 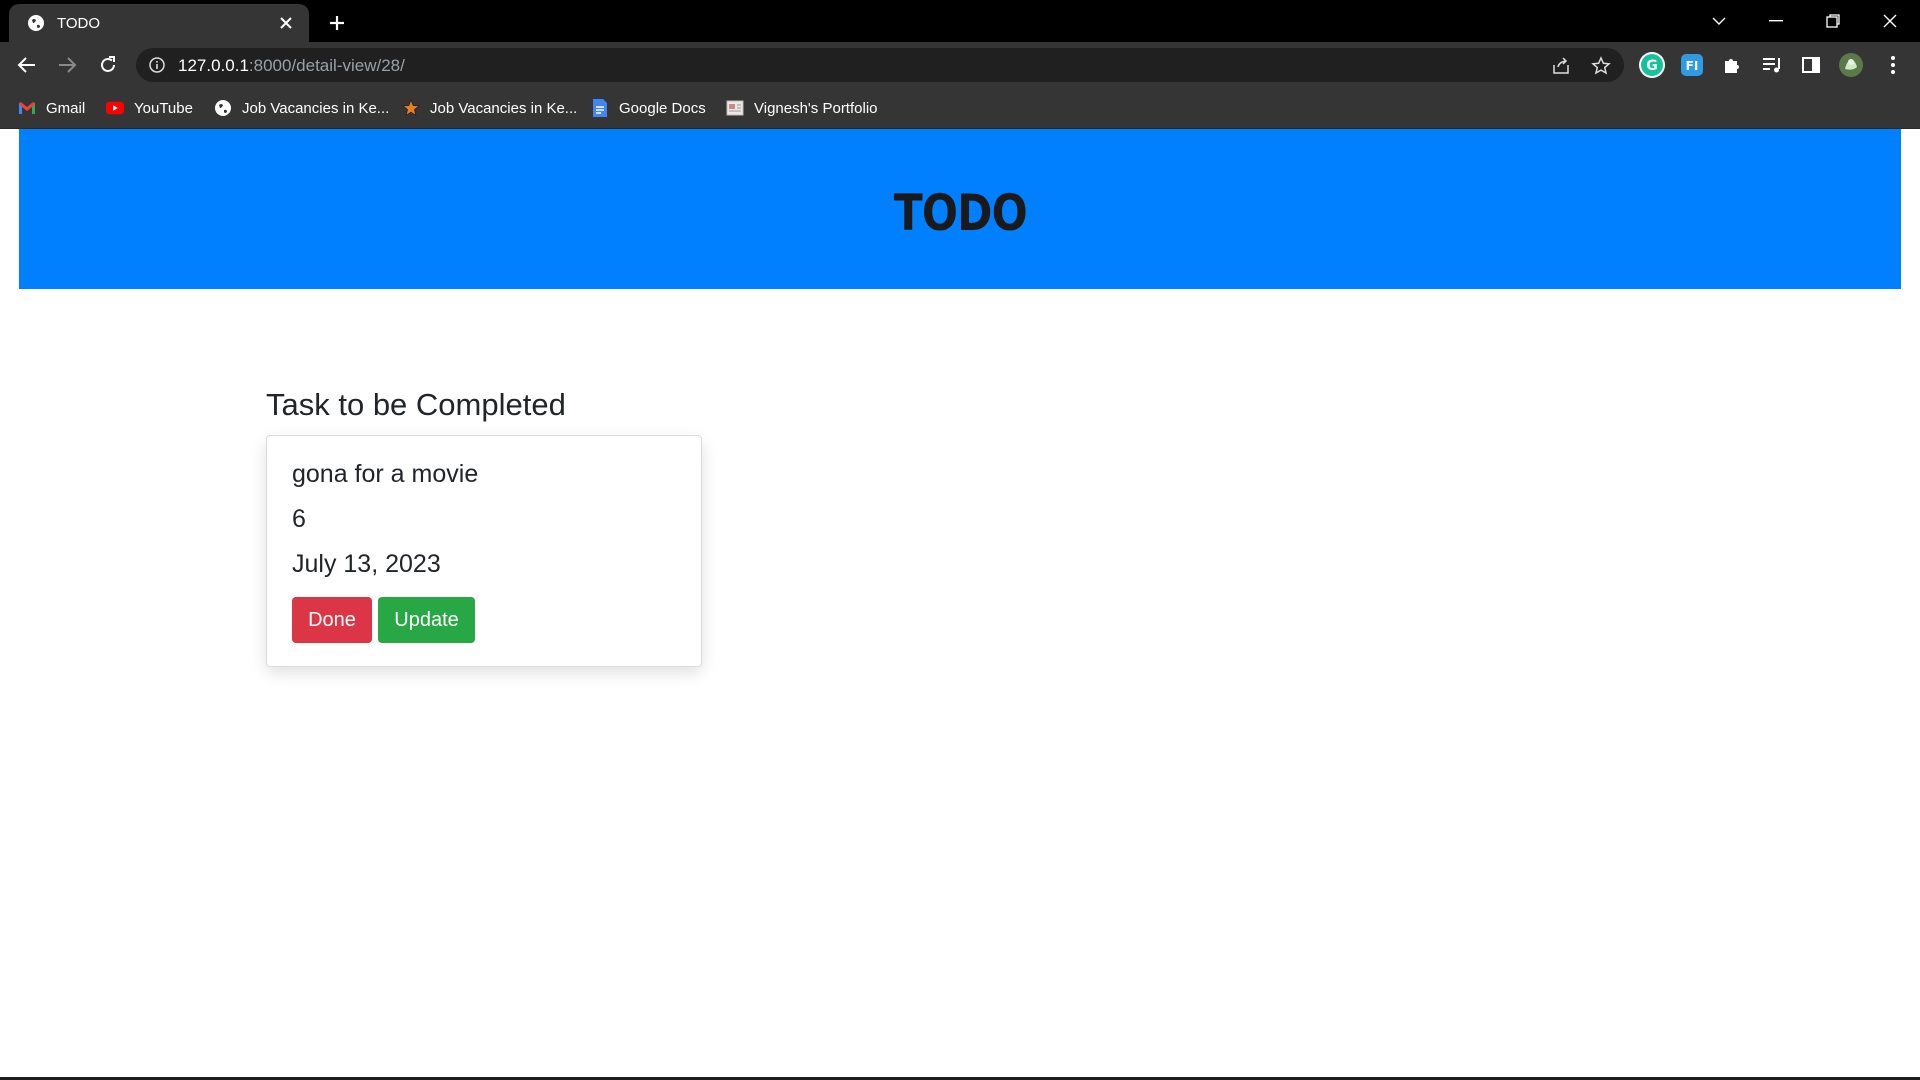 I want to click on browser-tab-todo: TODO, so click(x=159, y=23).